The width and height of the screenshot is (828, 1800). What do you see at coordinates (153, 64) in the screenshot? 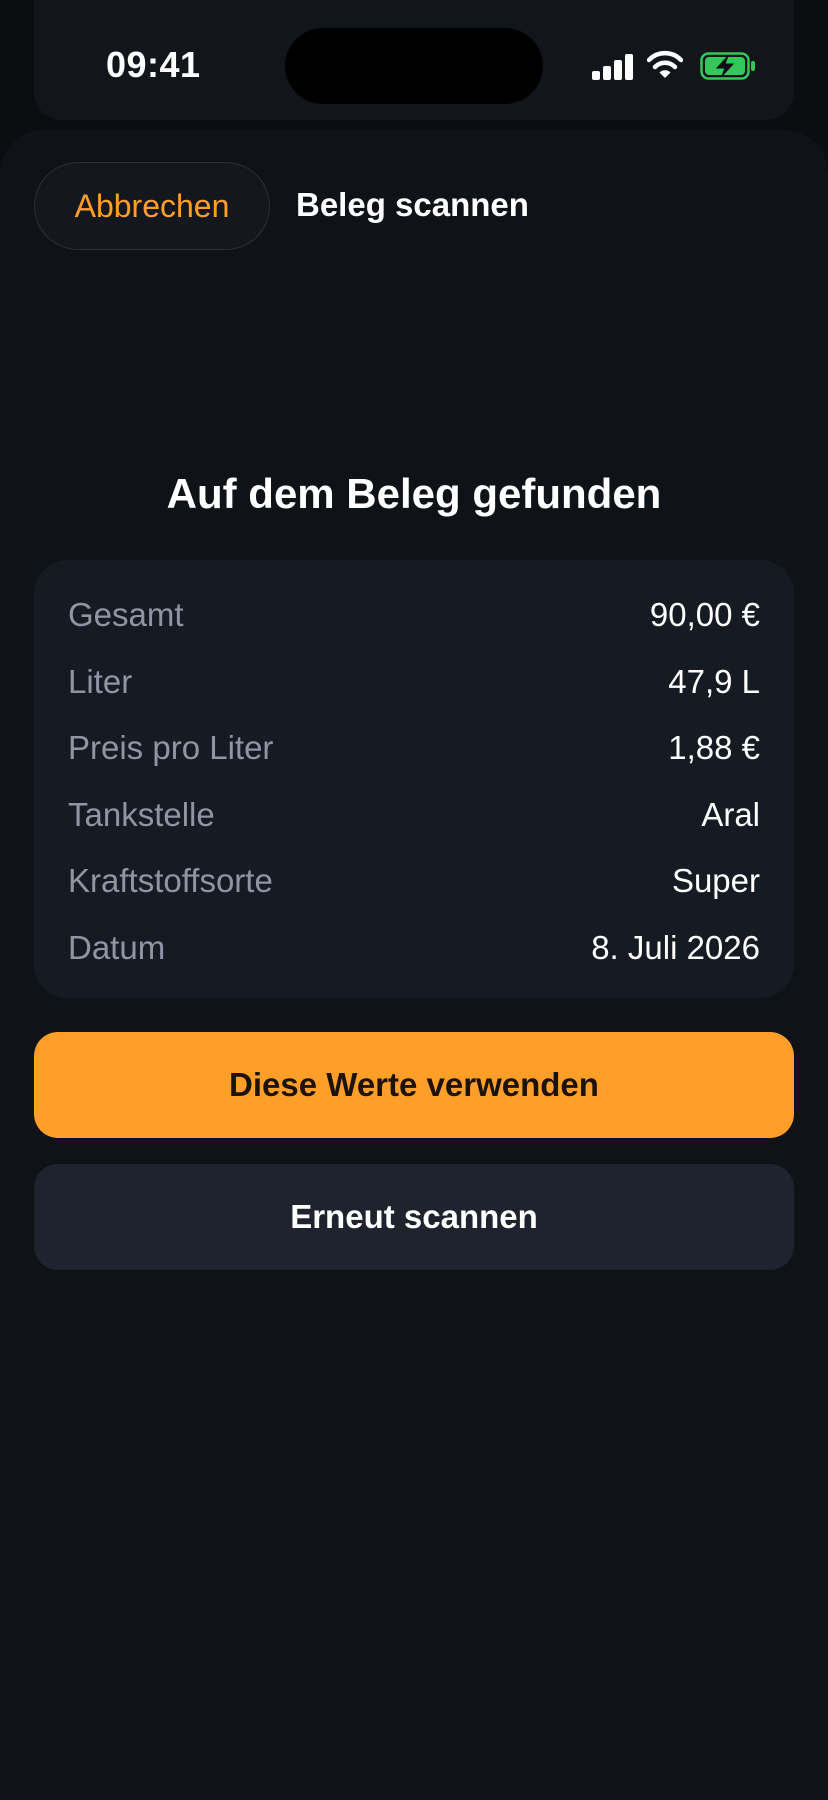
I see `status-time: 09:41` at bounding box center [153, 64].